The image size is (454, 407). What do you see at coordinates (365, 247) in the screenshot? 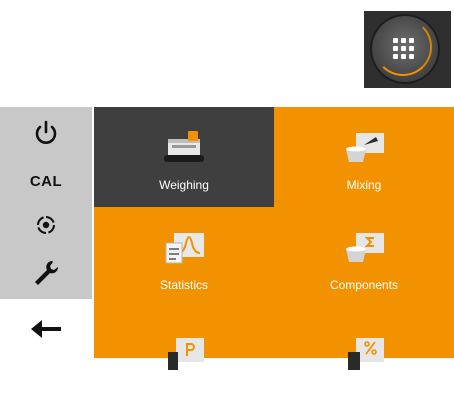
I see `sigma-icon` at bounding box center [365, 247].